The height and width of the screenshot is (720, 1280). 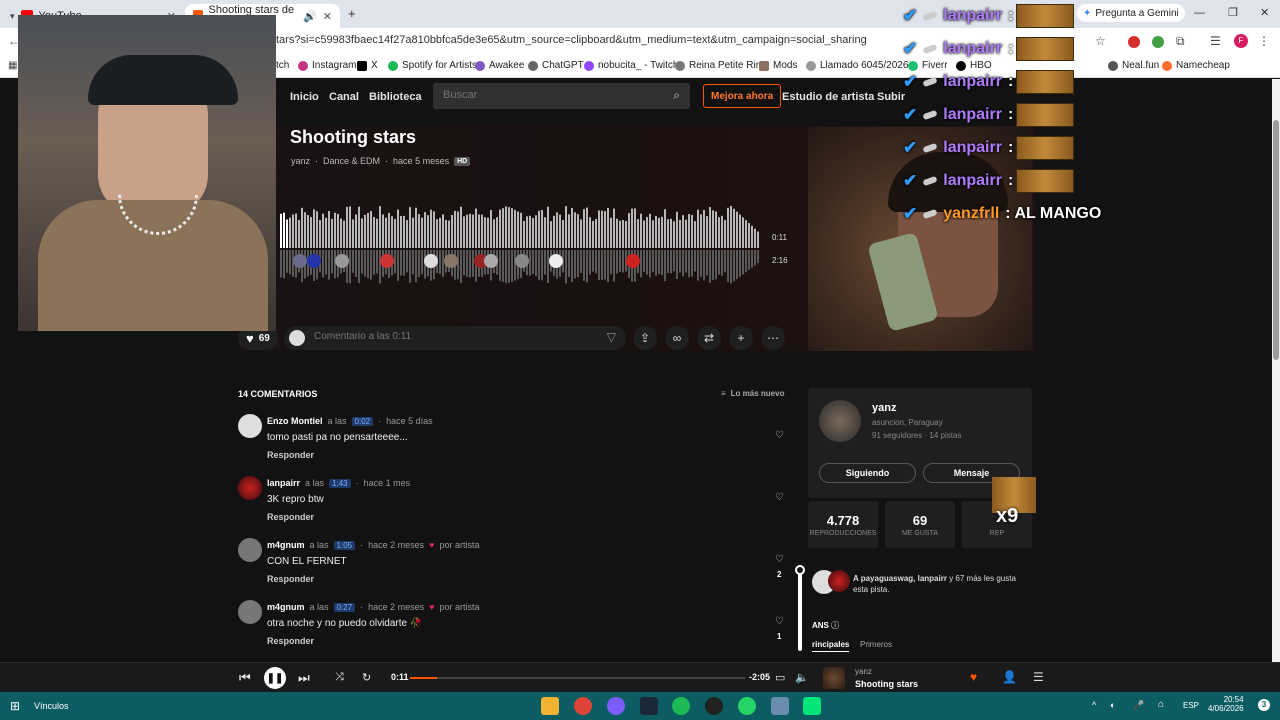 What do you see at coordinates (454, 336) in the screenshot?
I see `comment-input` at bounding box center [454, 336].